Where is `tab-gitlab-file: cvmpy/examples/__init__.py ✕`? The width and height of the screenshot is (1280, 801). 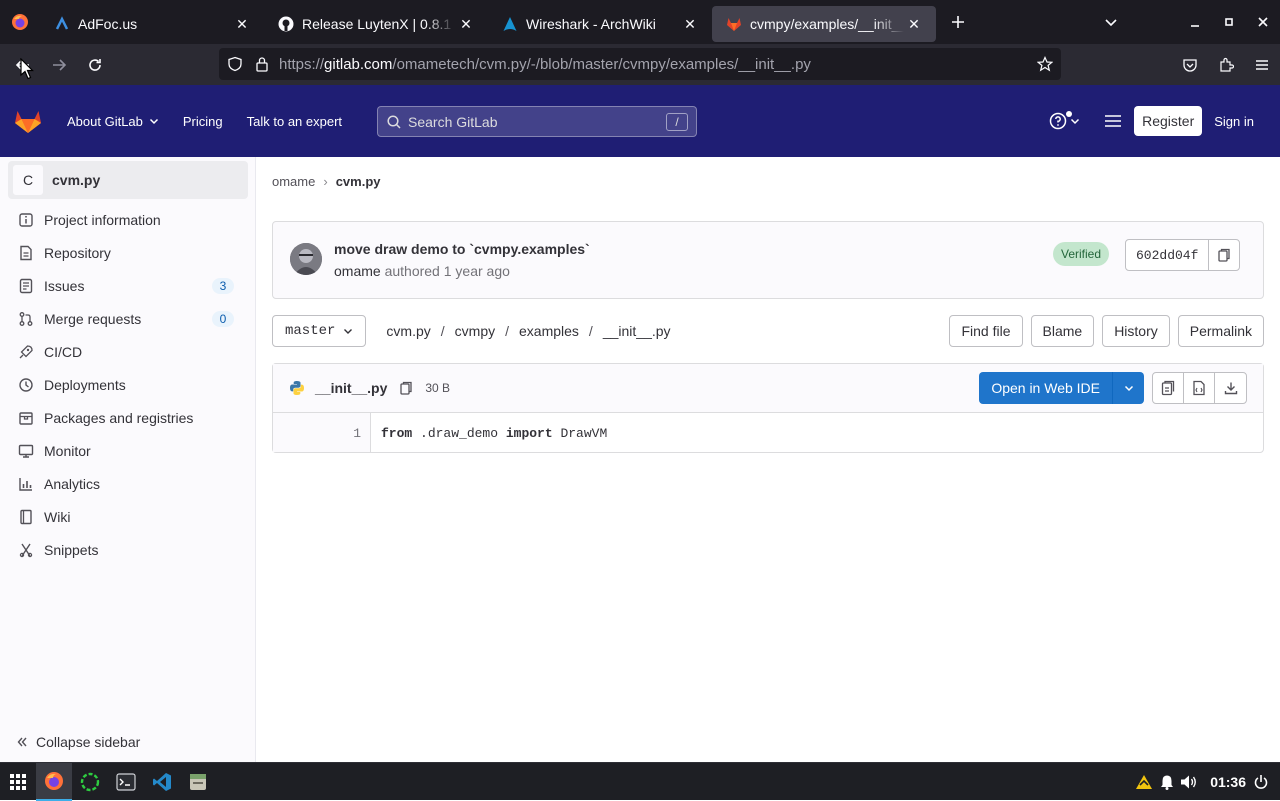 tab-gitlab-file: cvmpy/examples/__init__.py ✕ is located at coordinates (824, 24).